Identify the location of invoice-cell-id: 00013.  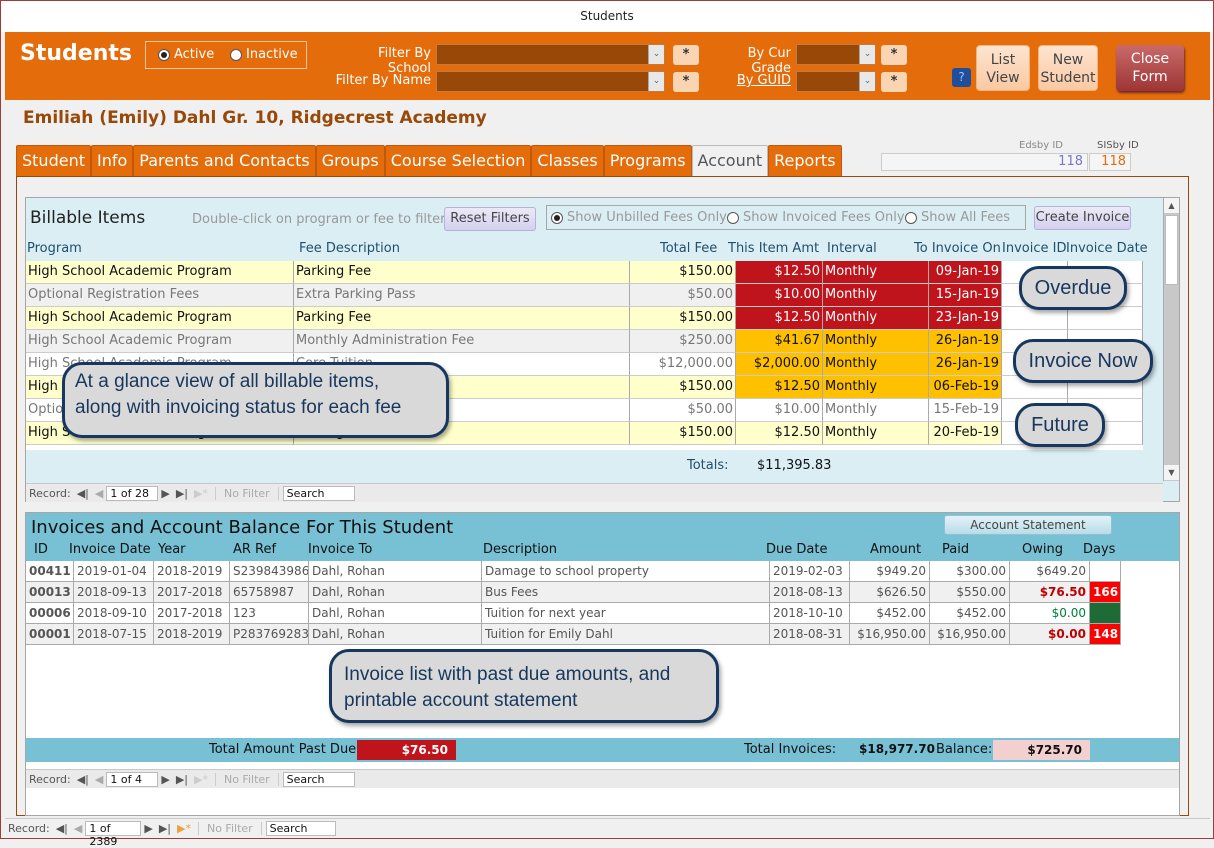
(50, 592).